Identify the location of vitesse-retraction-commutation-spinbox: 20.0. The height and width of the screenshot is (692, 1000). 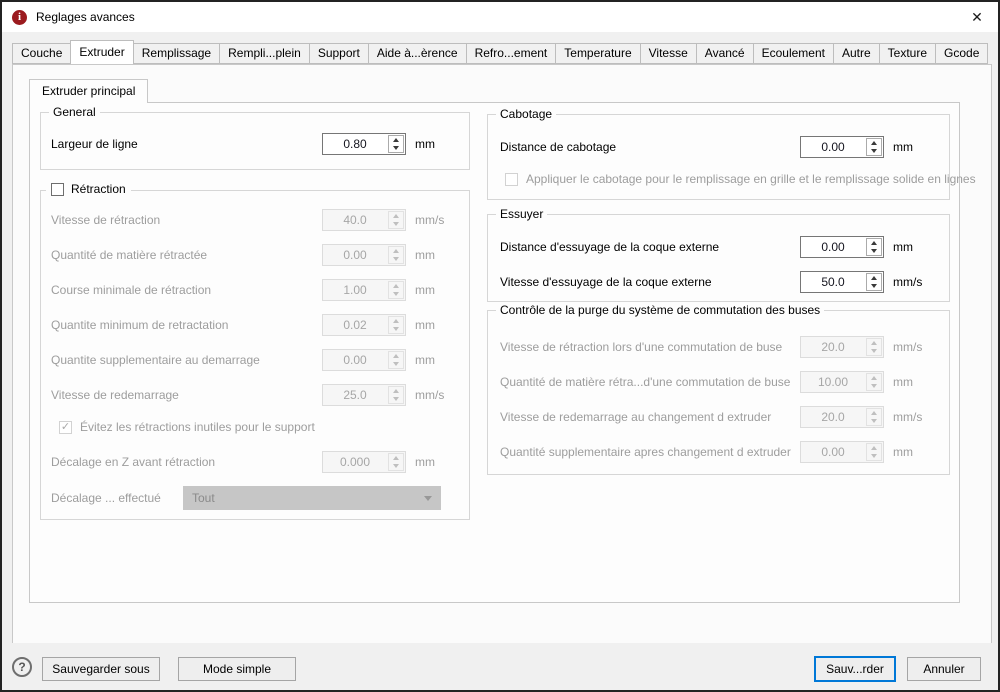
(842, 347).